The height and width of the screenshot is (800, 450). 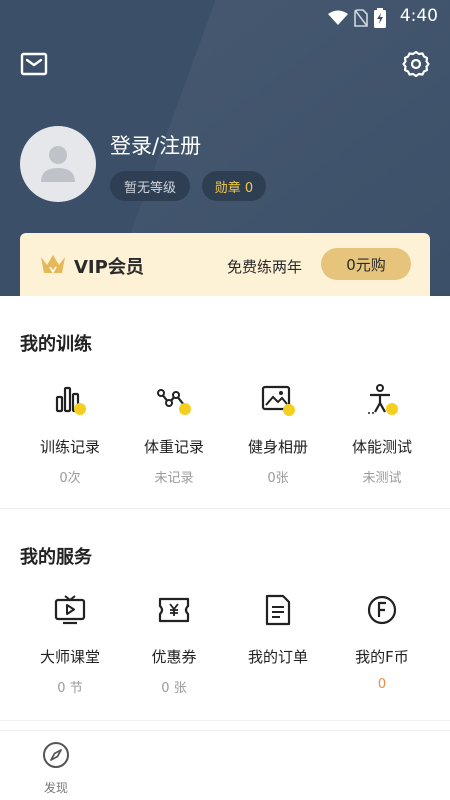 What do you see at coordinates (278, 400) in the screenshot?
I see `photo-album-icon` at bounding box center [278, 400].